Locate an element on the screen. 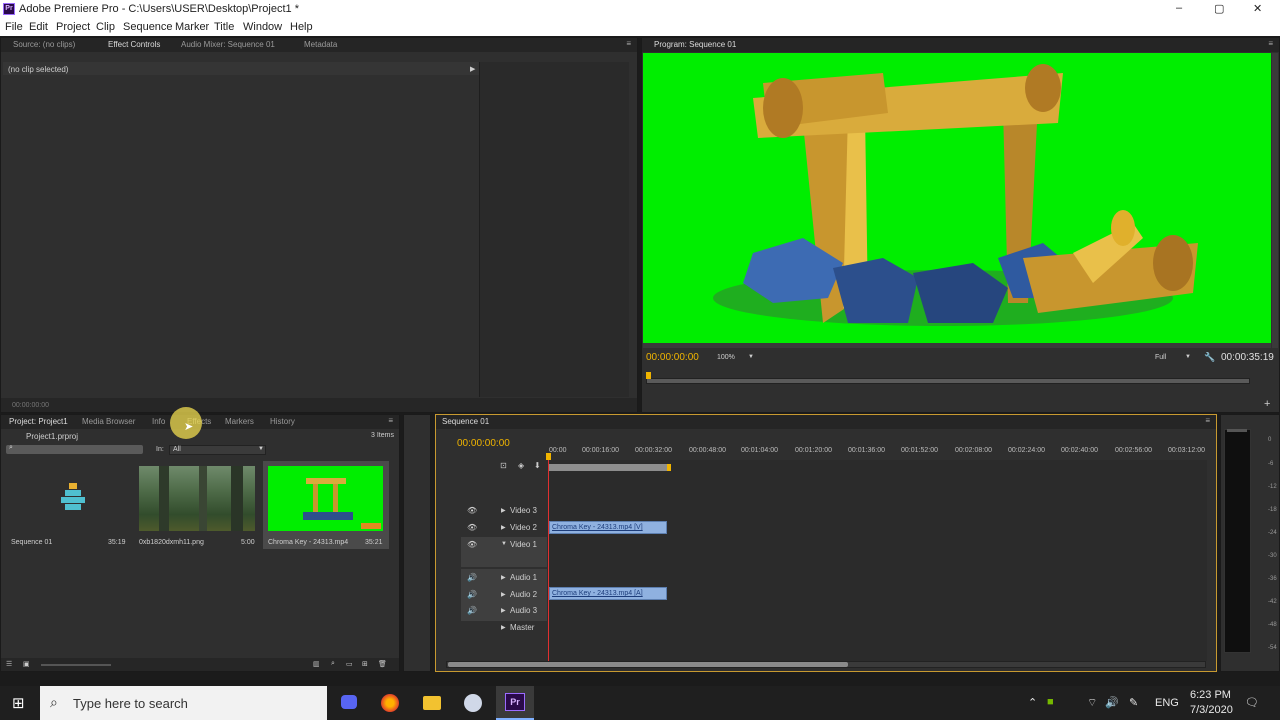  video-clip: Chroma Key - 24313.mp4 [V] is located at coordinates (608, 527).